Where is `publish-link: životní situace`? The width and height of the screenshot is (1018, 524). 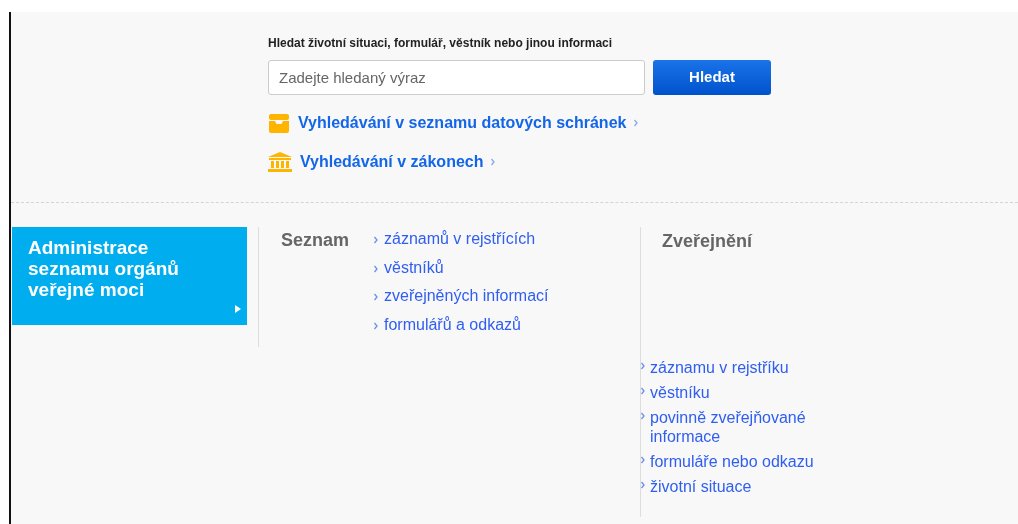 publish-link: životní situace is located at coordinates (740, 486).